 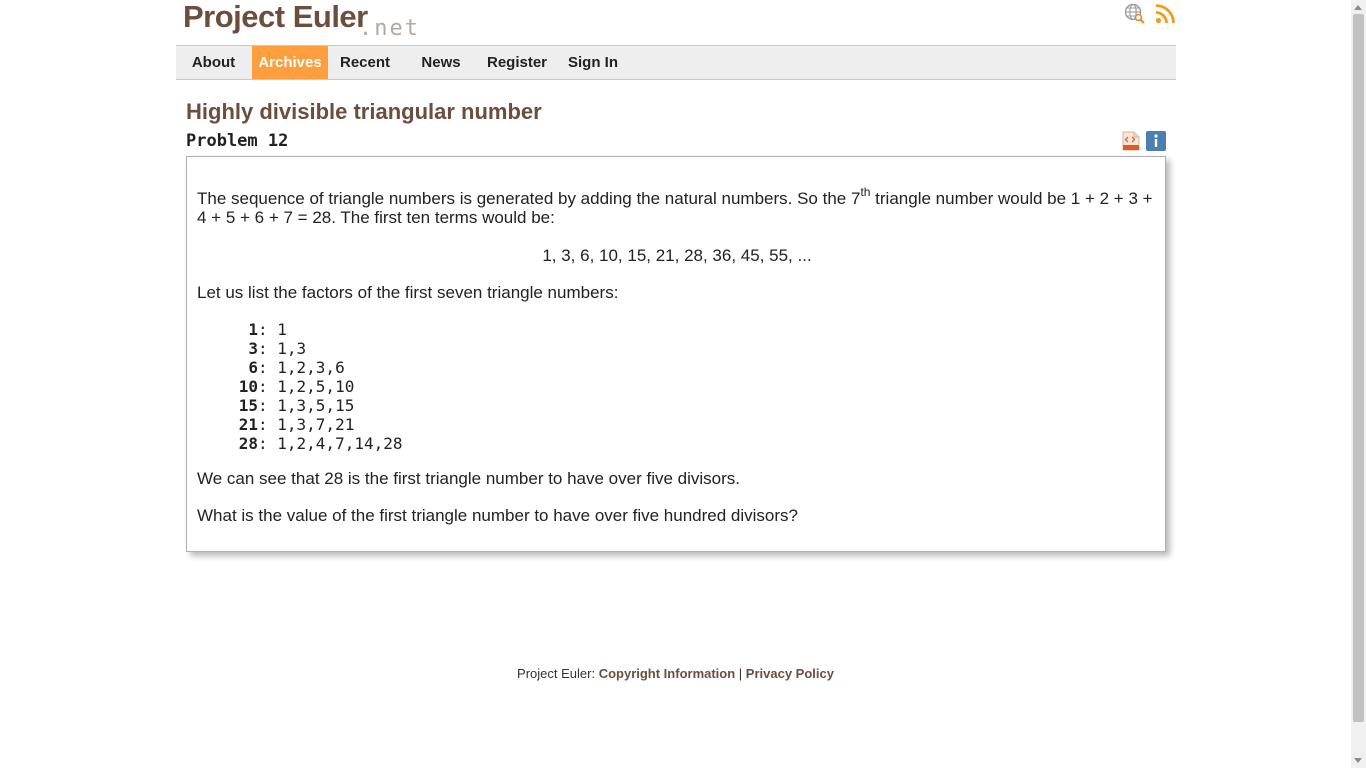 What do you see at coordinates (1156, 141) in the screenshot?
I see `info-icon` at bounding box center [1156, 141].